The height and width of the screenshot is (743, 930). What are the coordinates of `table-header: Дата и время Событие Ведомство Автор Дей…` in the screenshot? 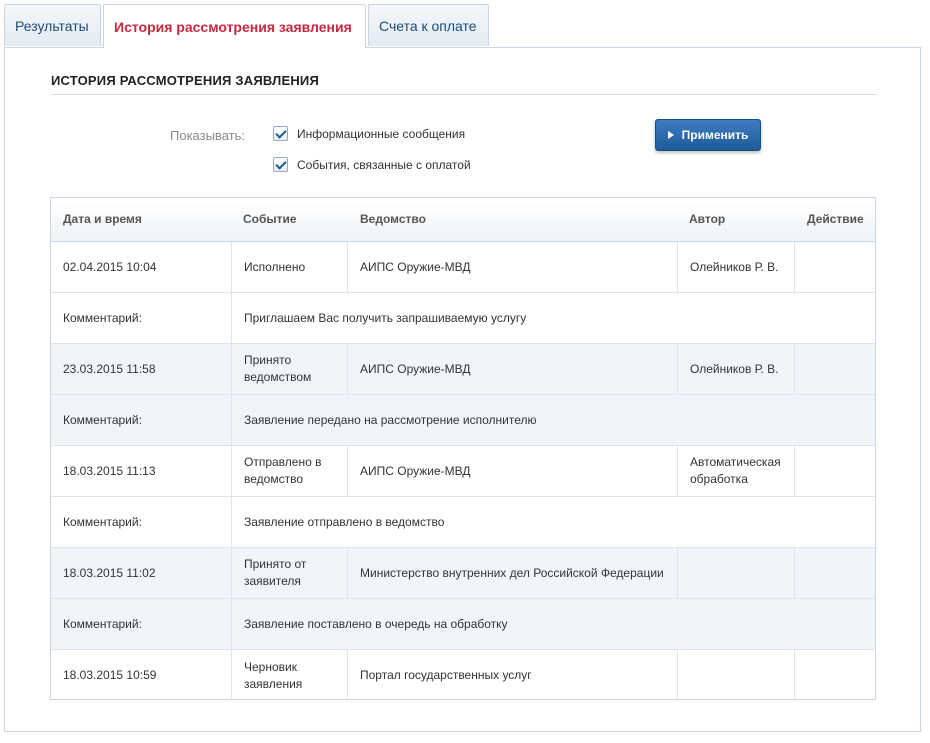 It's located at (463, 220).